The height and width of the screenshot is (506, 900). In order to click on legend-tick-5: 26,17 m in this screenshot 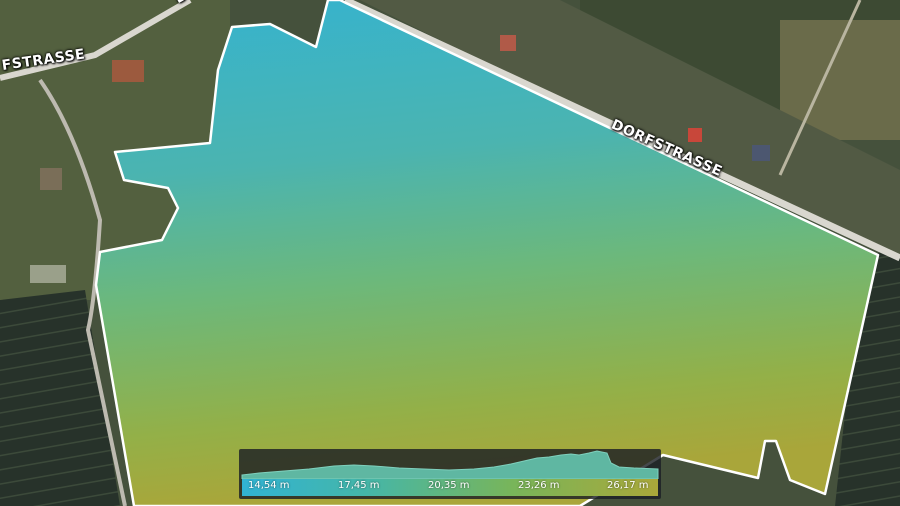, I will do `click(628, 485)`.